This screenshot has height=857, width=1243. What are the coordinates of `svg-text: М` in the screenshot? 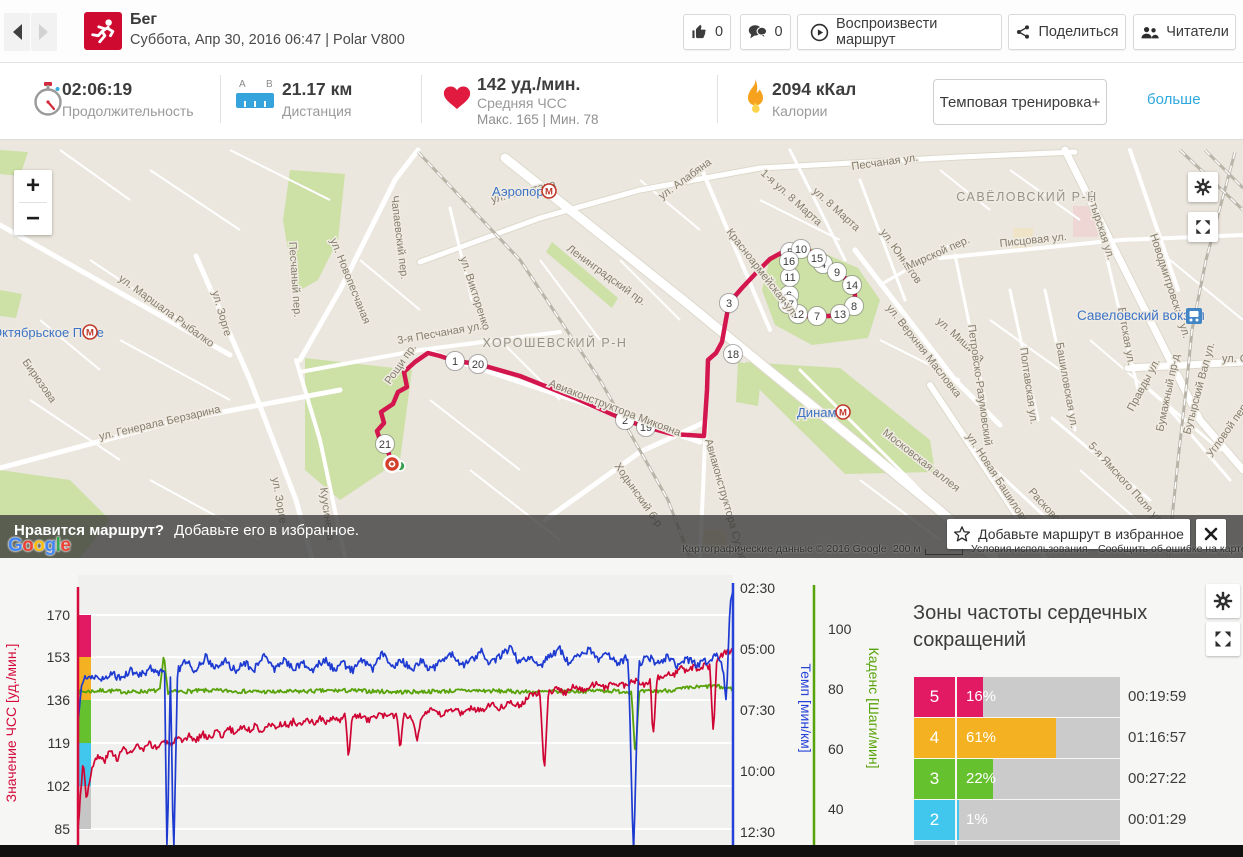 It's located at (843, 413).